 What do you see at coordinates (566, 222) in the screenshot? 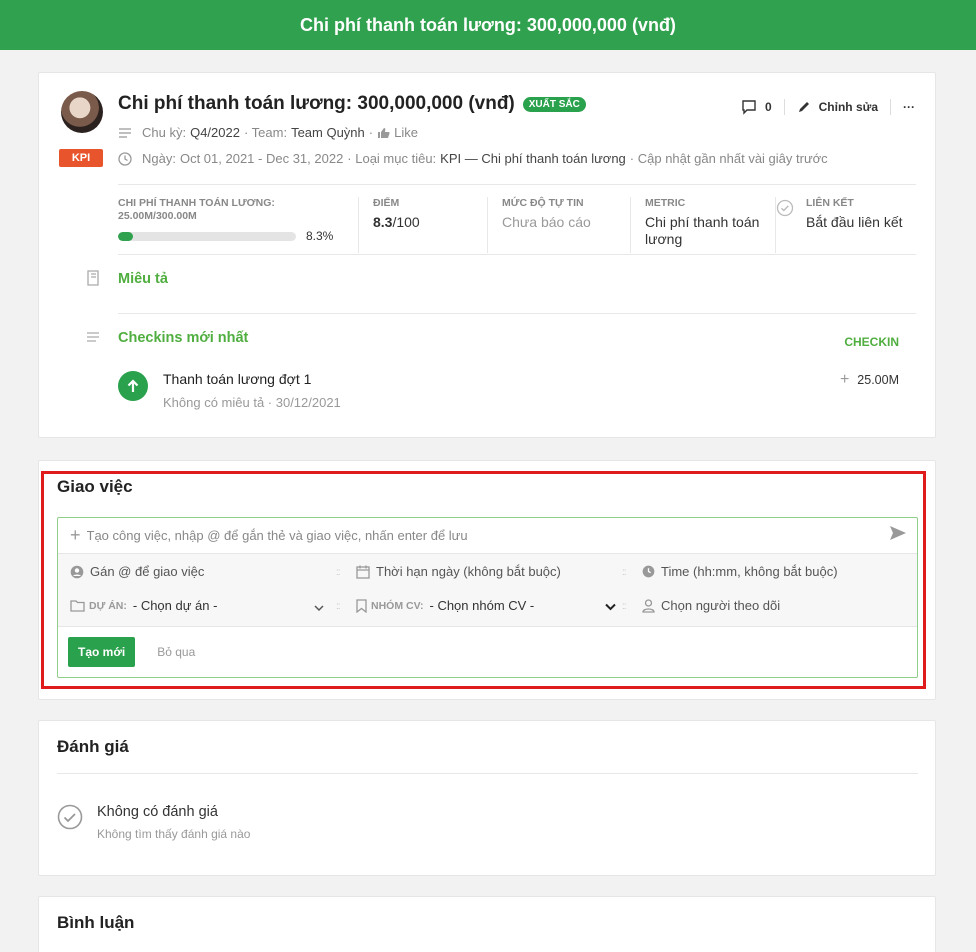
I see `stat-confidence-value: Chưa báo cáo` at bounding box center [566, 222].